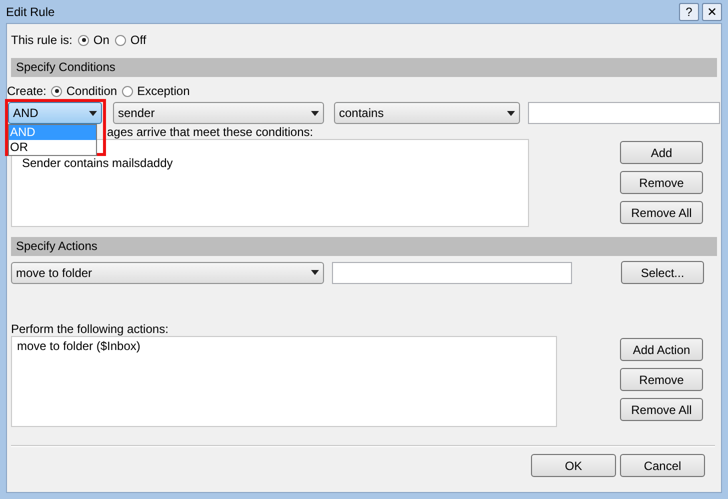  I want to click on radio-option: Exception, so click(156, 91).